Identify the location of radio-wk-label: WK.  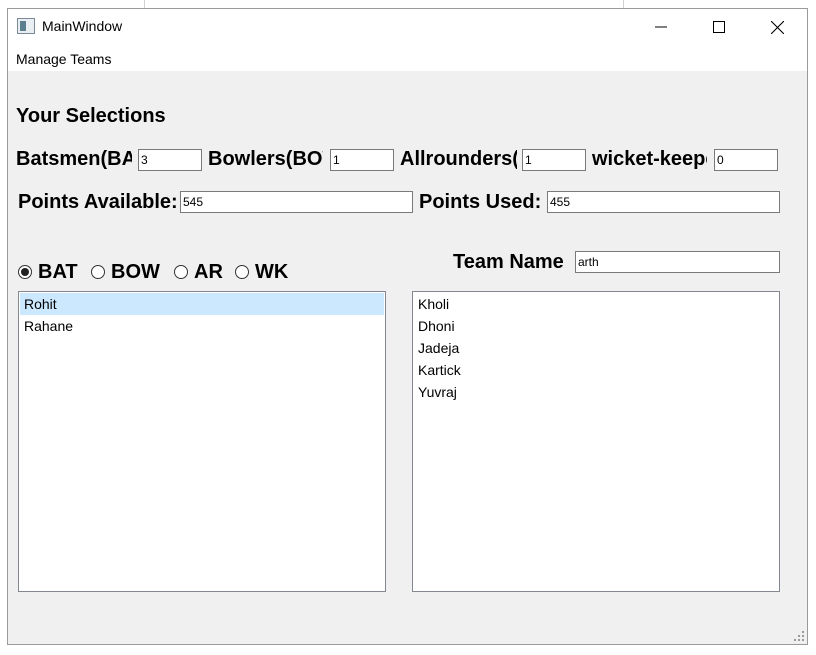
(272, 271).